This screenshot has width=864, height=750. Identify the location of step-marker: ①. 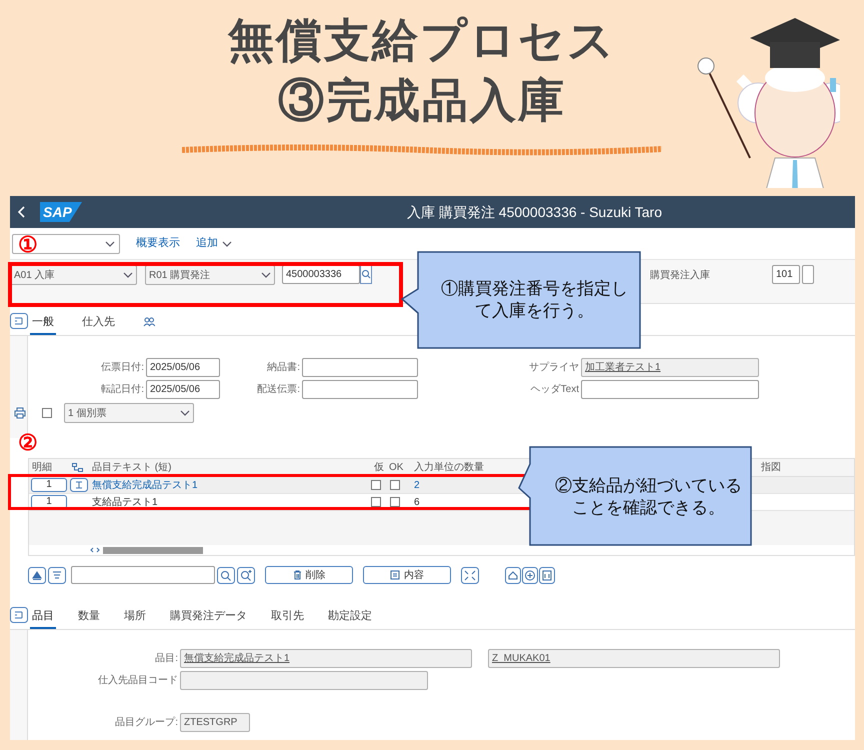
(28, 245).